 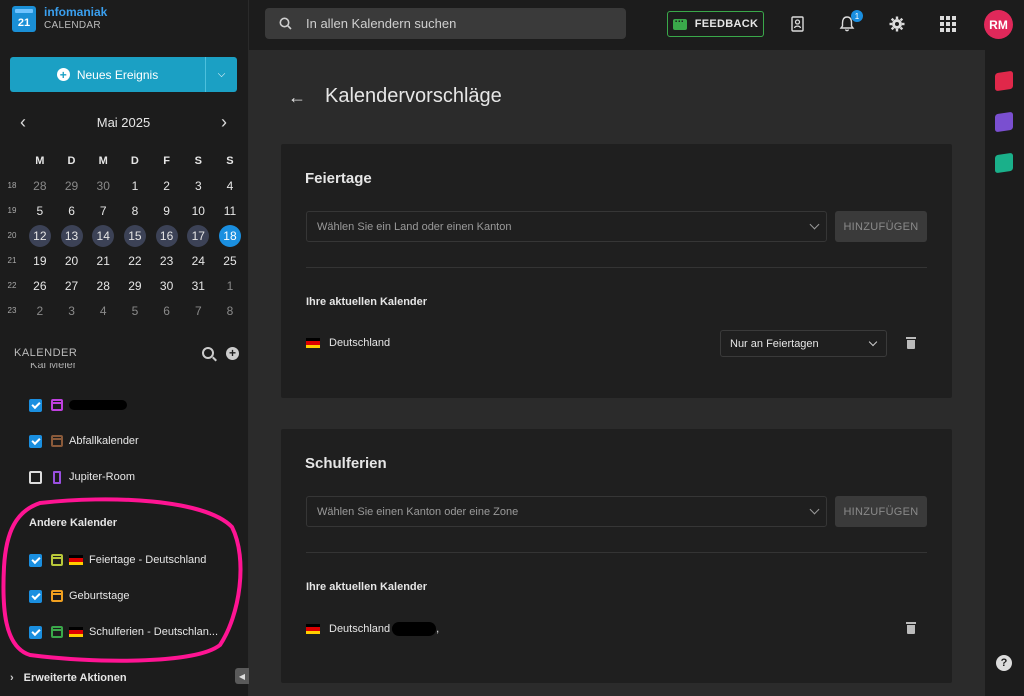 What do you see at coordinates (221, 74) in the screenshot?
I see `new-event-dropdown-button: ⌵` at bounding box center [221, 74].